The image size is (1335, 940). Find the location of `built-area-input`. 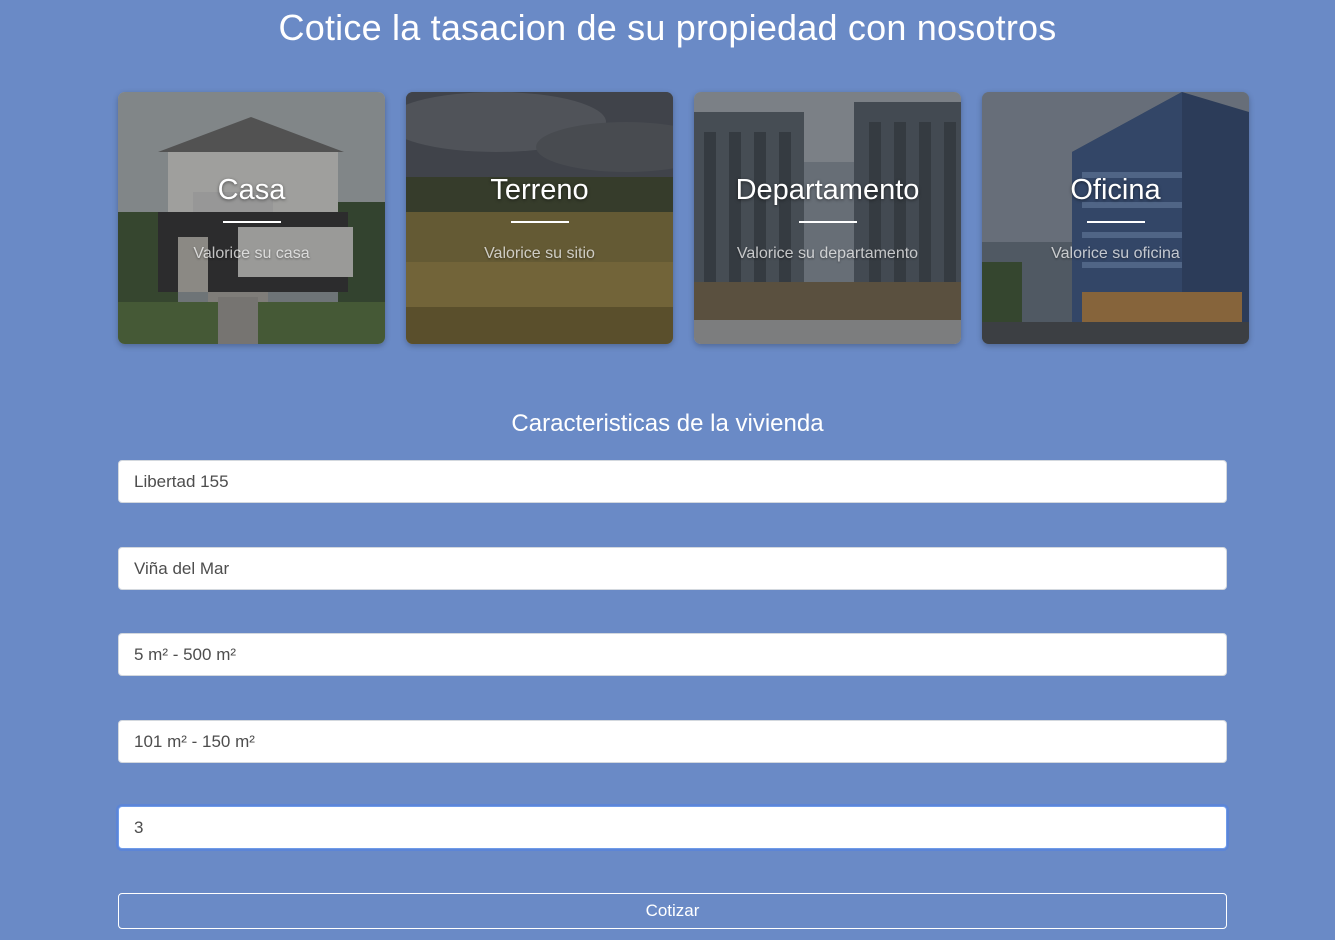

built-area-input is located at coordinates (672, 741).